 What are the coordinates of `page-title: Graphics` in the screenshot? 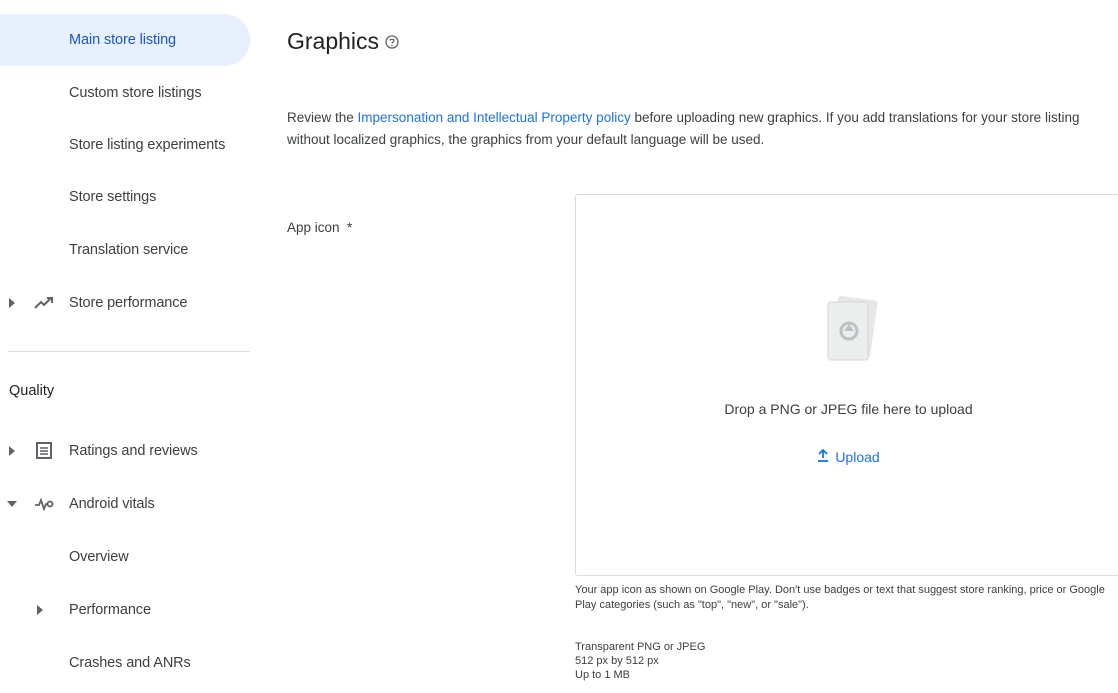 It's located at (343, 41).